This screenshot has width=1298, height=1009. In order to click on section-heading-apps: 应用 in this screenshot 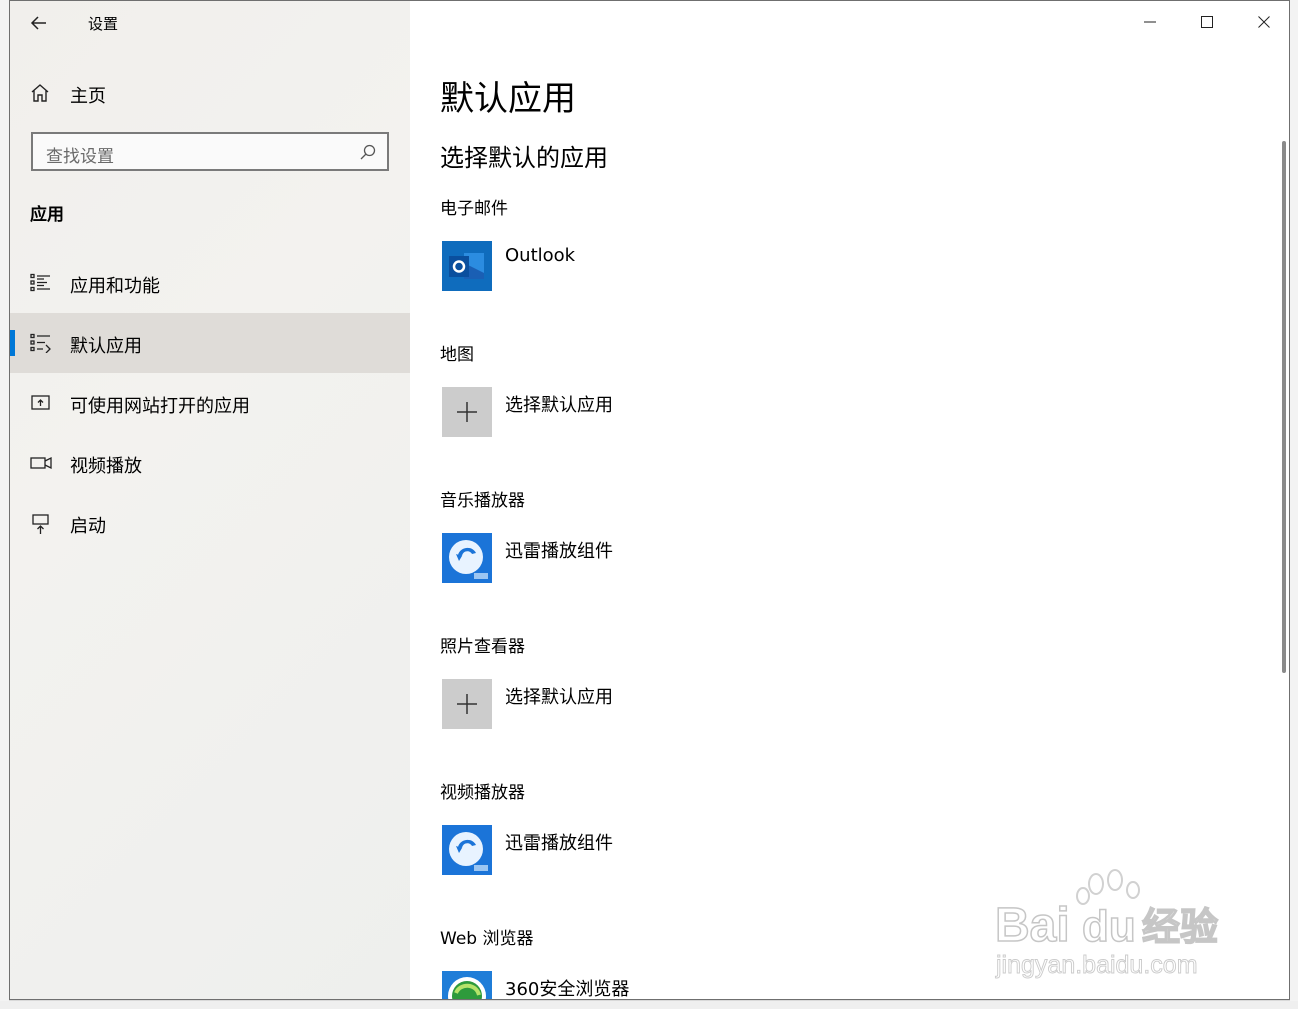, I will do `click(47, 215)`.